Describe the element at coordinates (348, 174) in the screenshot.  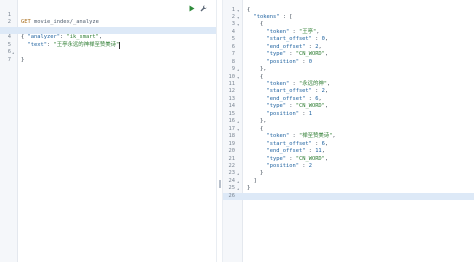
I see `response-line: 23 ▴ }` at that location.